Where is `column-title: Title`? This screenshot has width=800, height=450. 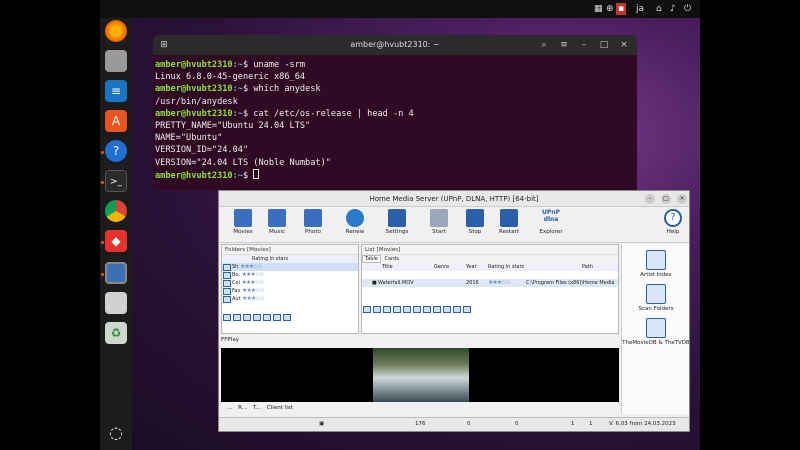 column-title: Title is located at coordinates (387, 267).